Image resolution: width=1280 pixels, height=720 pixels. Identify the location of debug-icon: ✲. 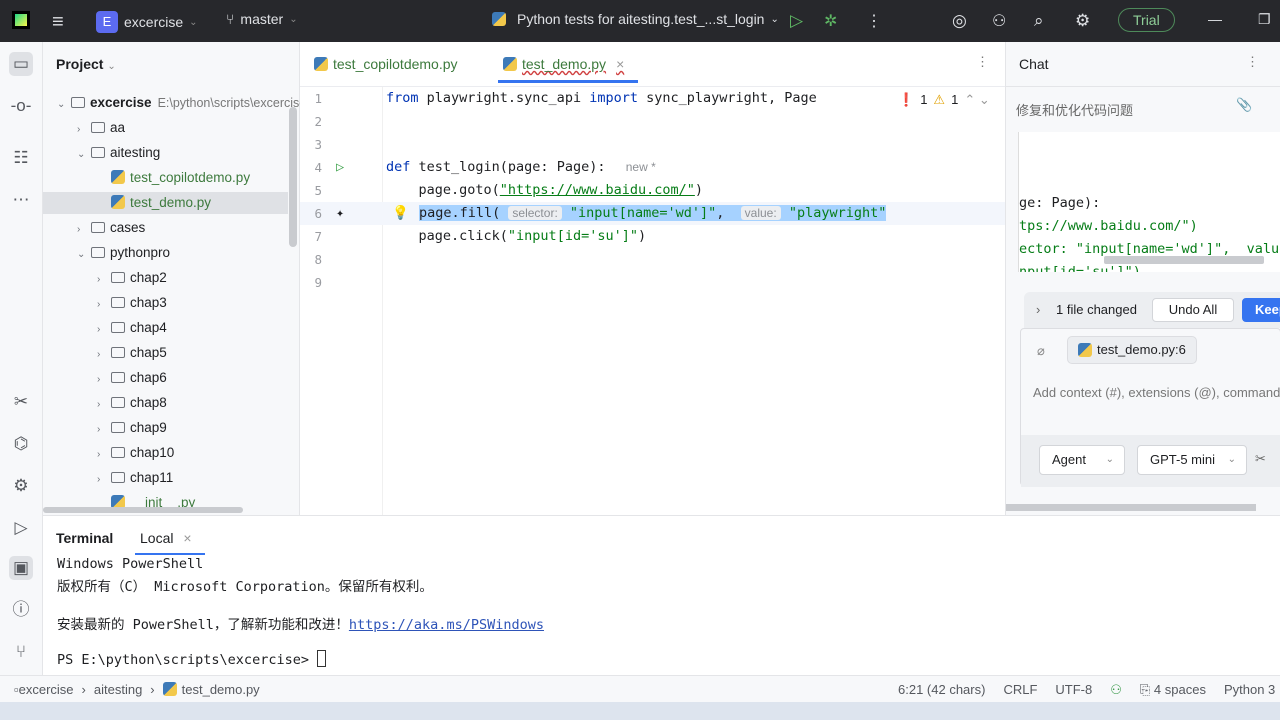
(830, 21).